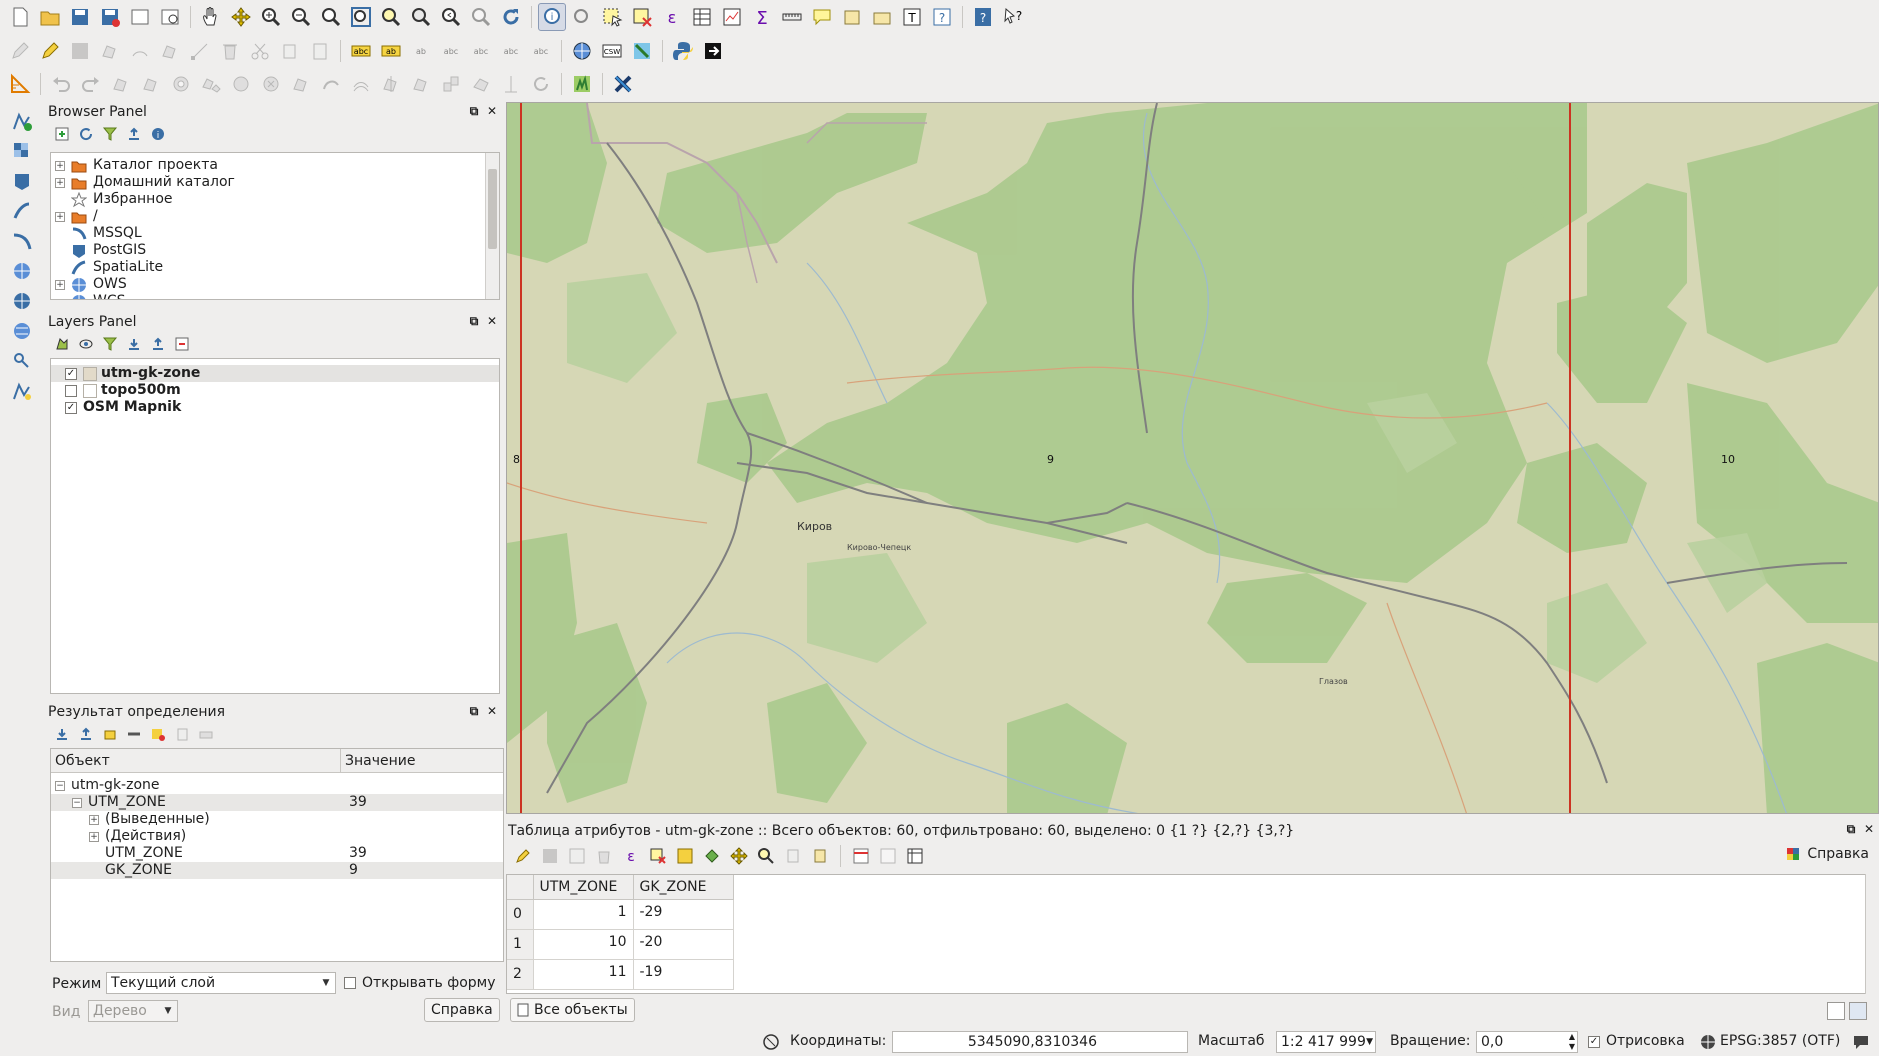 The width and height of the screenshot is (1879, 1056). I want to click on new-field-icon, so click(888, 856).